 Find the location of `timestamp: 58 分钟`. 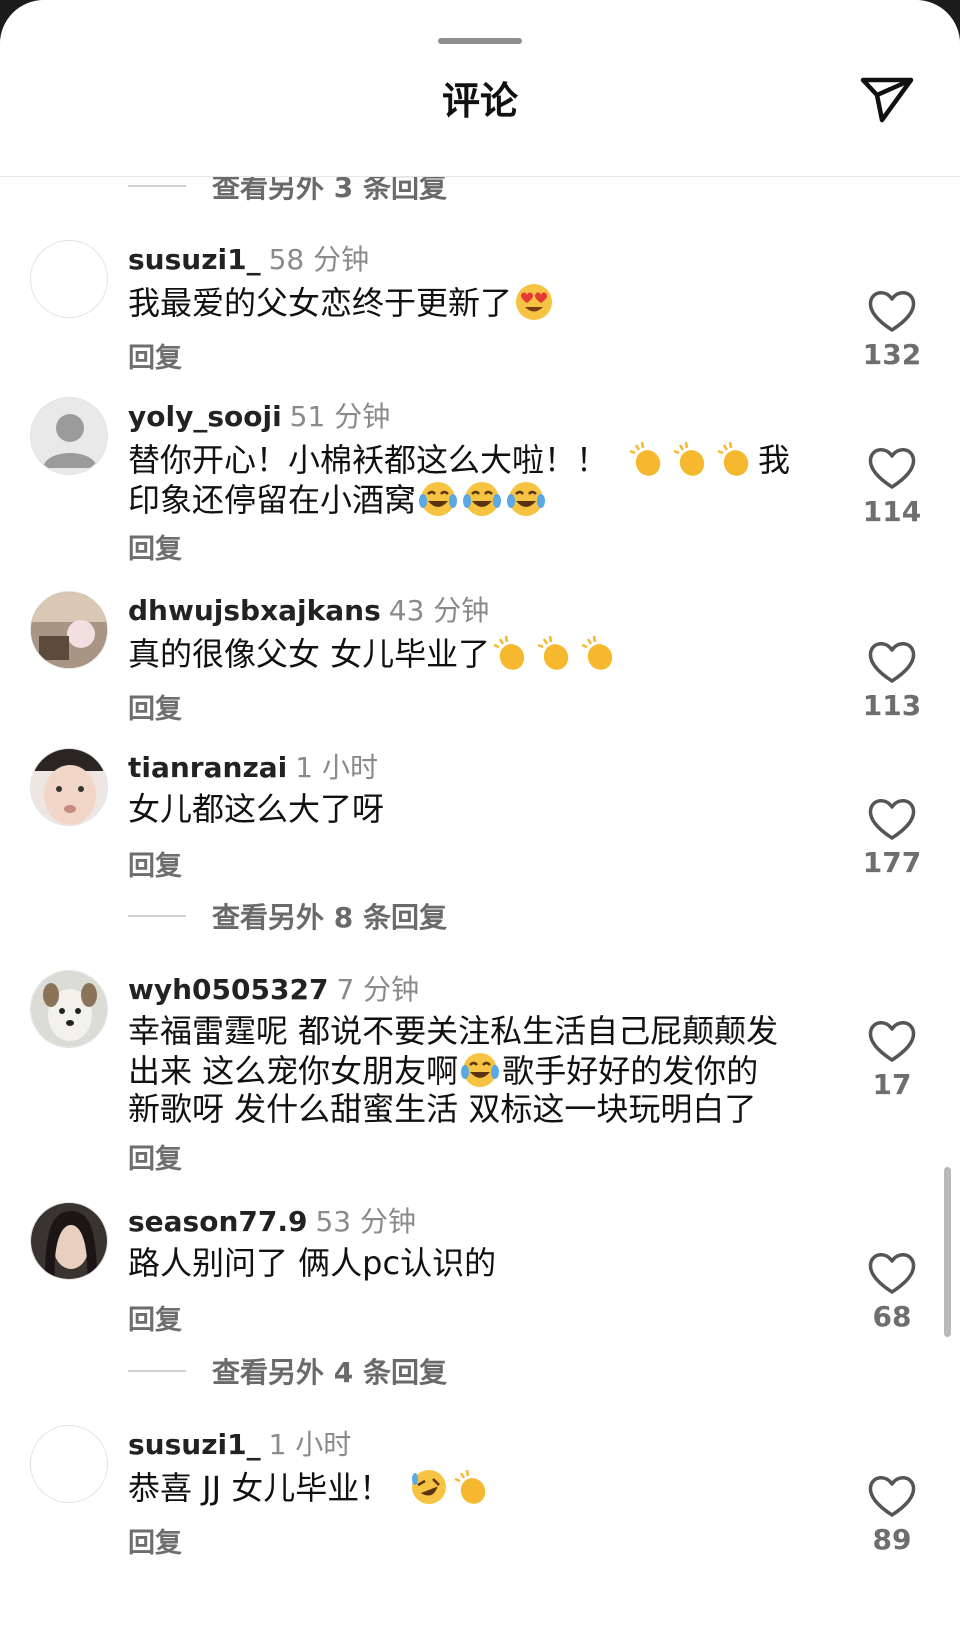

timestamp: 58 分钟 is located at coordinates (319, 259).